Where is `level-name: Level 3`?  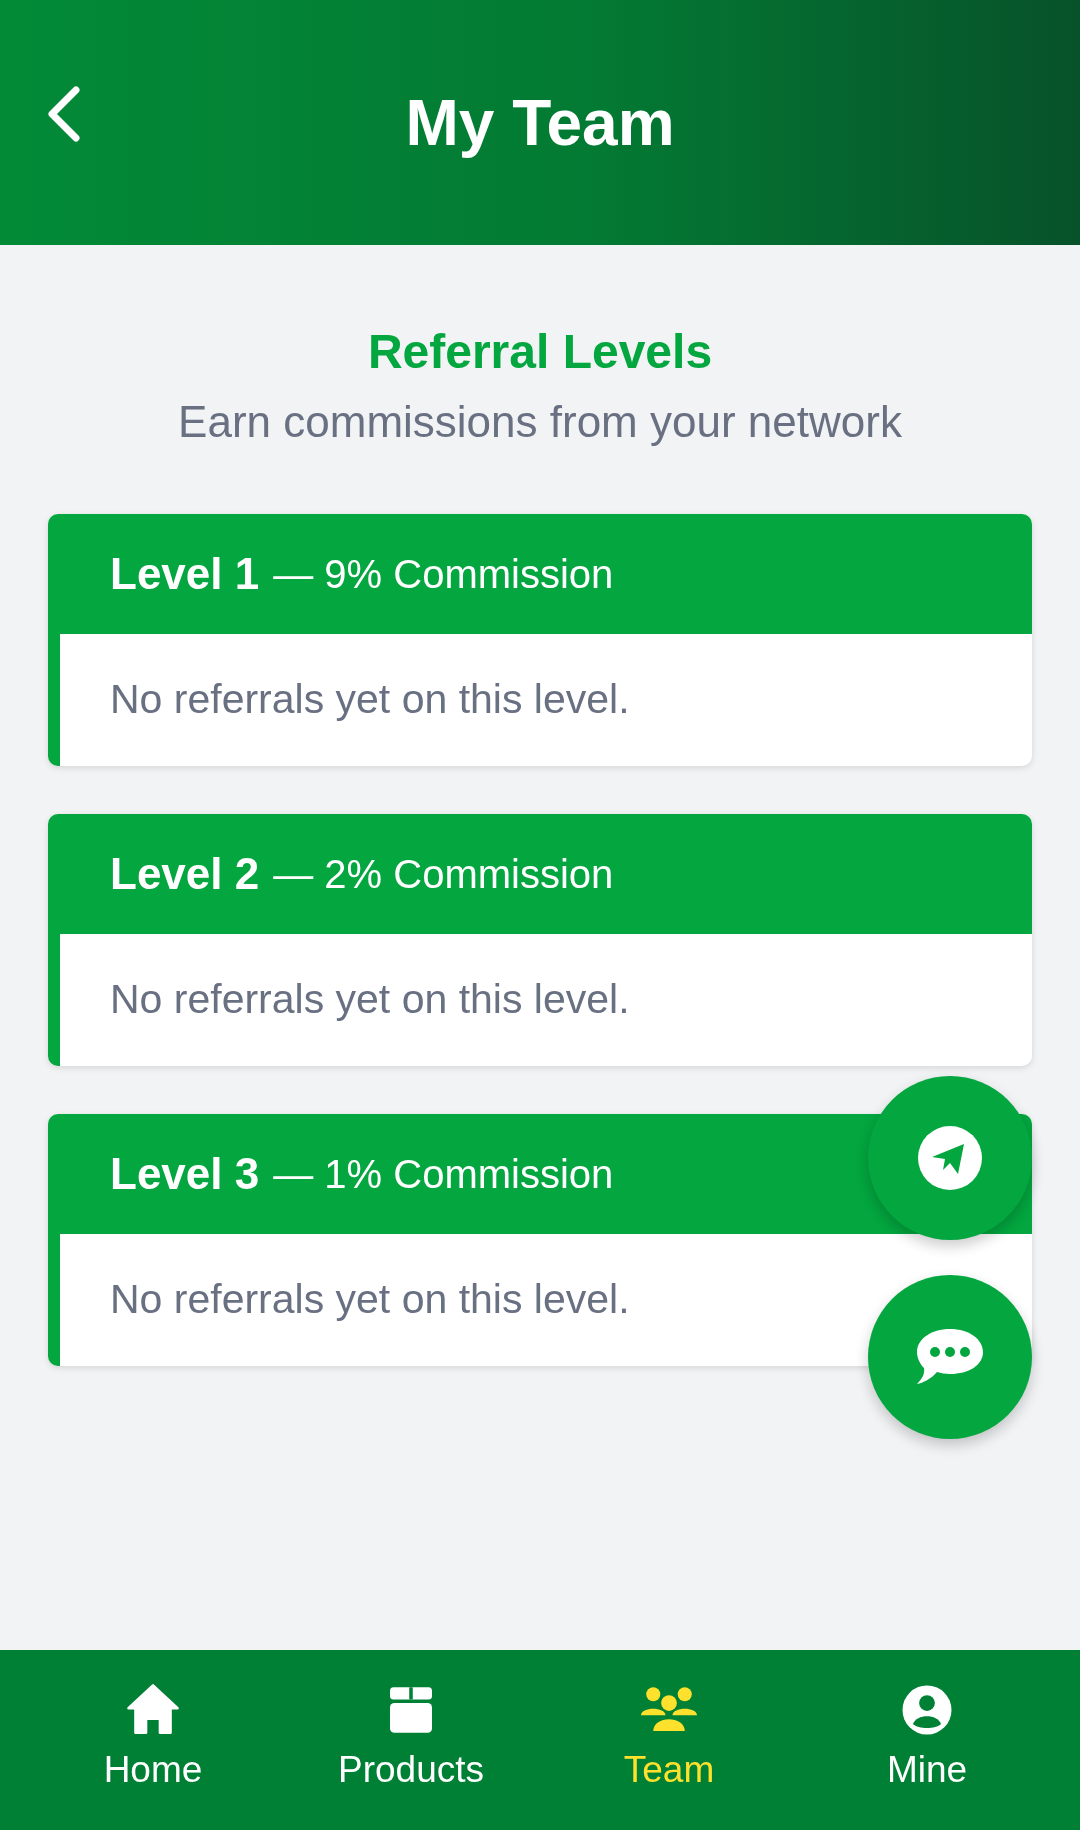
level-name: Level 3 is located at coordinates (185, 1173).